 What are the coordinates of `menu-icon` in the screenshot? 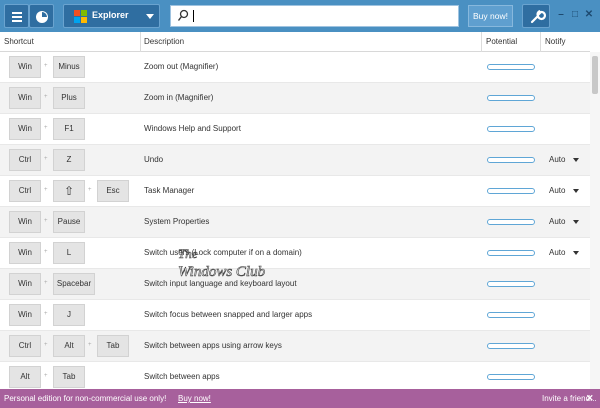 It's located at (17, 17).